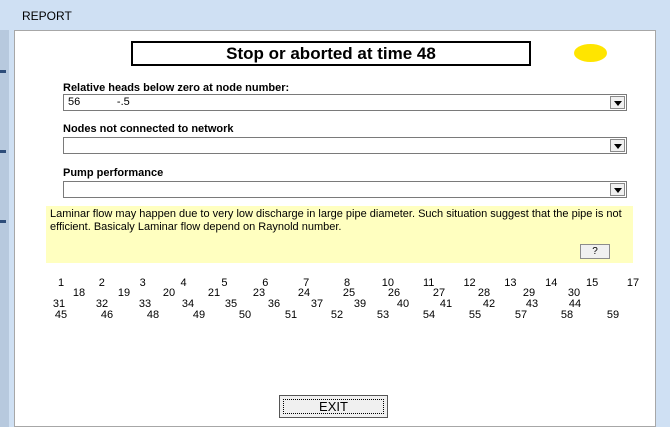  I want to click on node-number: 2, so click(101, 283).